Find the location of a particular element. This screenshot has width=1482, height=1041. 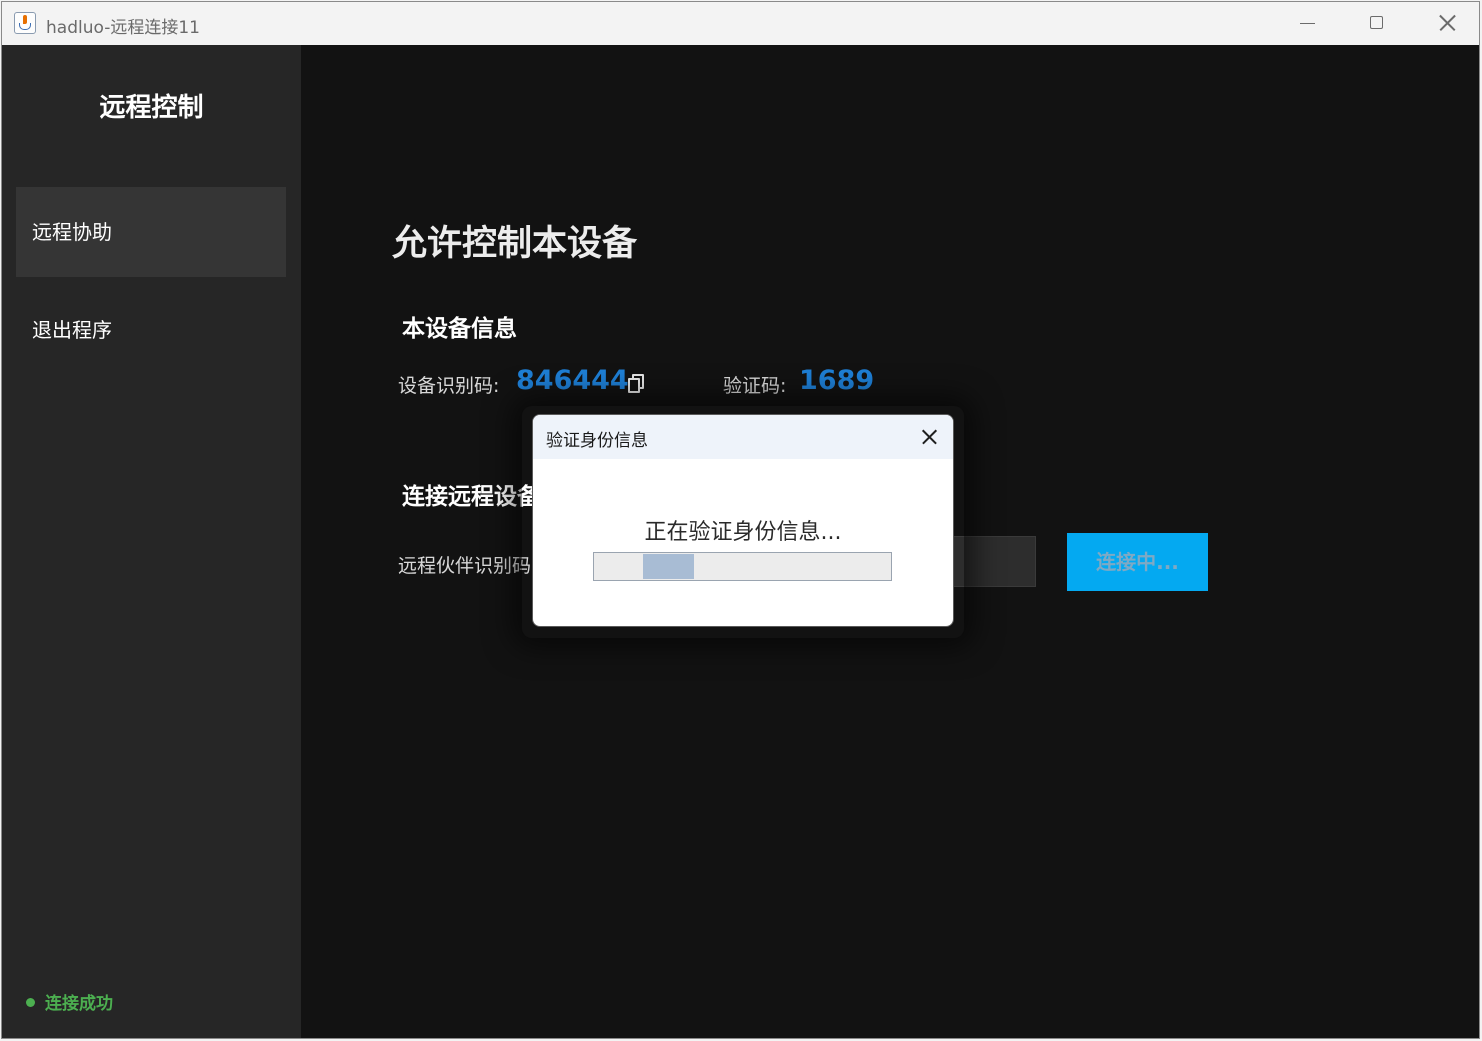

close-window-button is located at coordinates (1445, 23).